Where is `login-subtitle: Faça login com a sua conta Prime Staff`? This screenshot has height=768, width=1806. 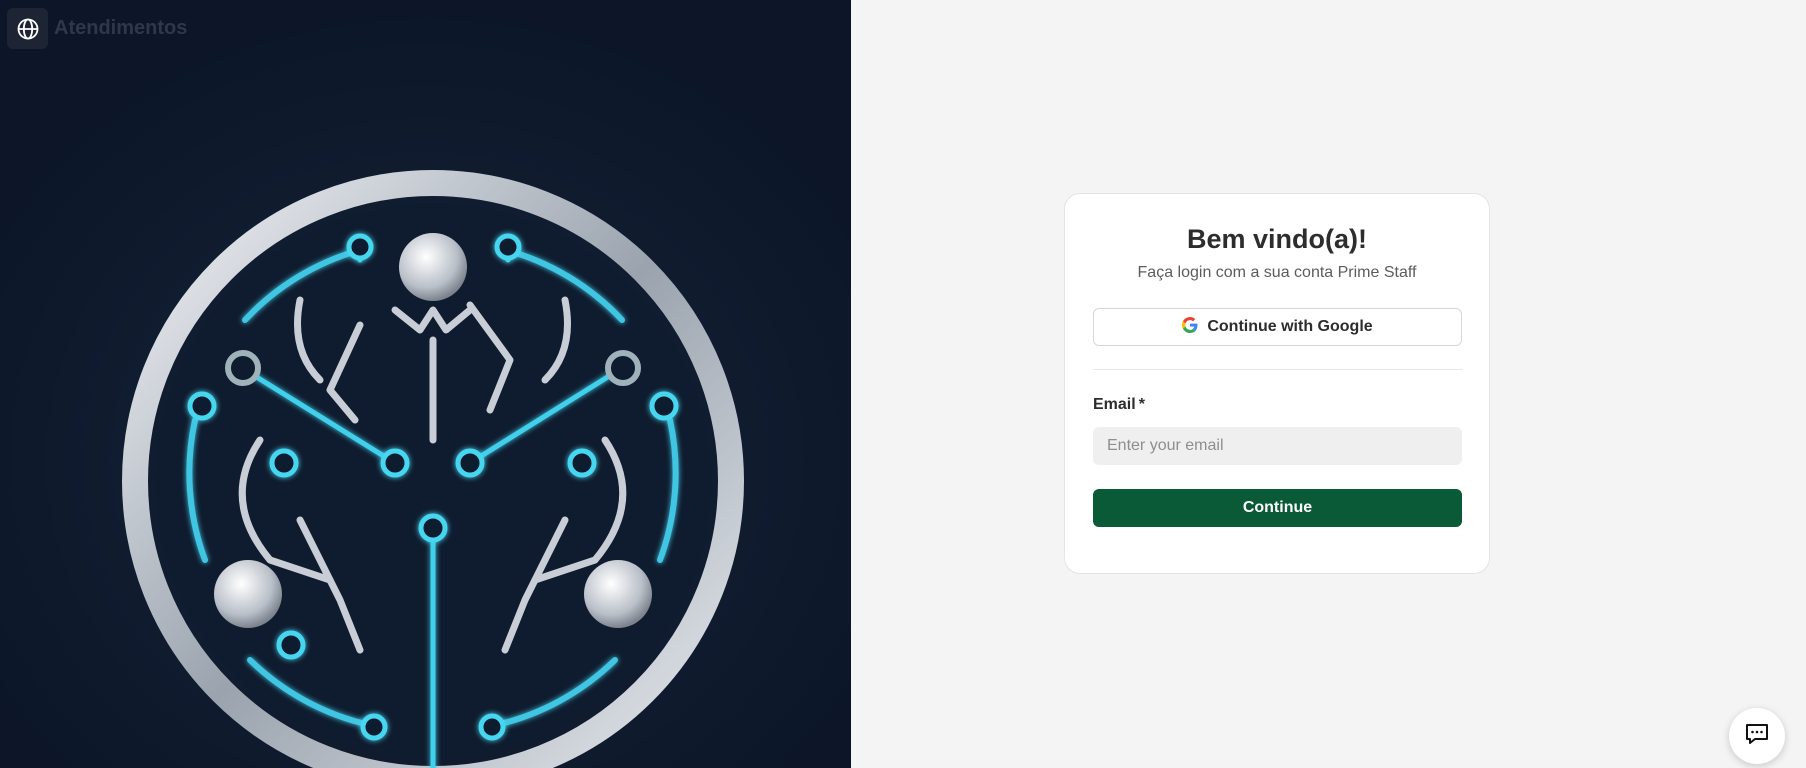 login-subtitle: Faça login com a sua conta Prime Staff is located at coordinates (1277, 272).